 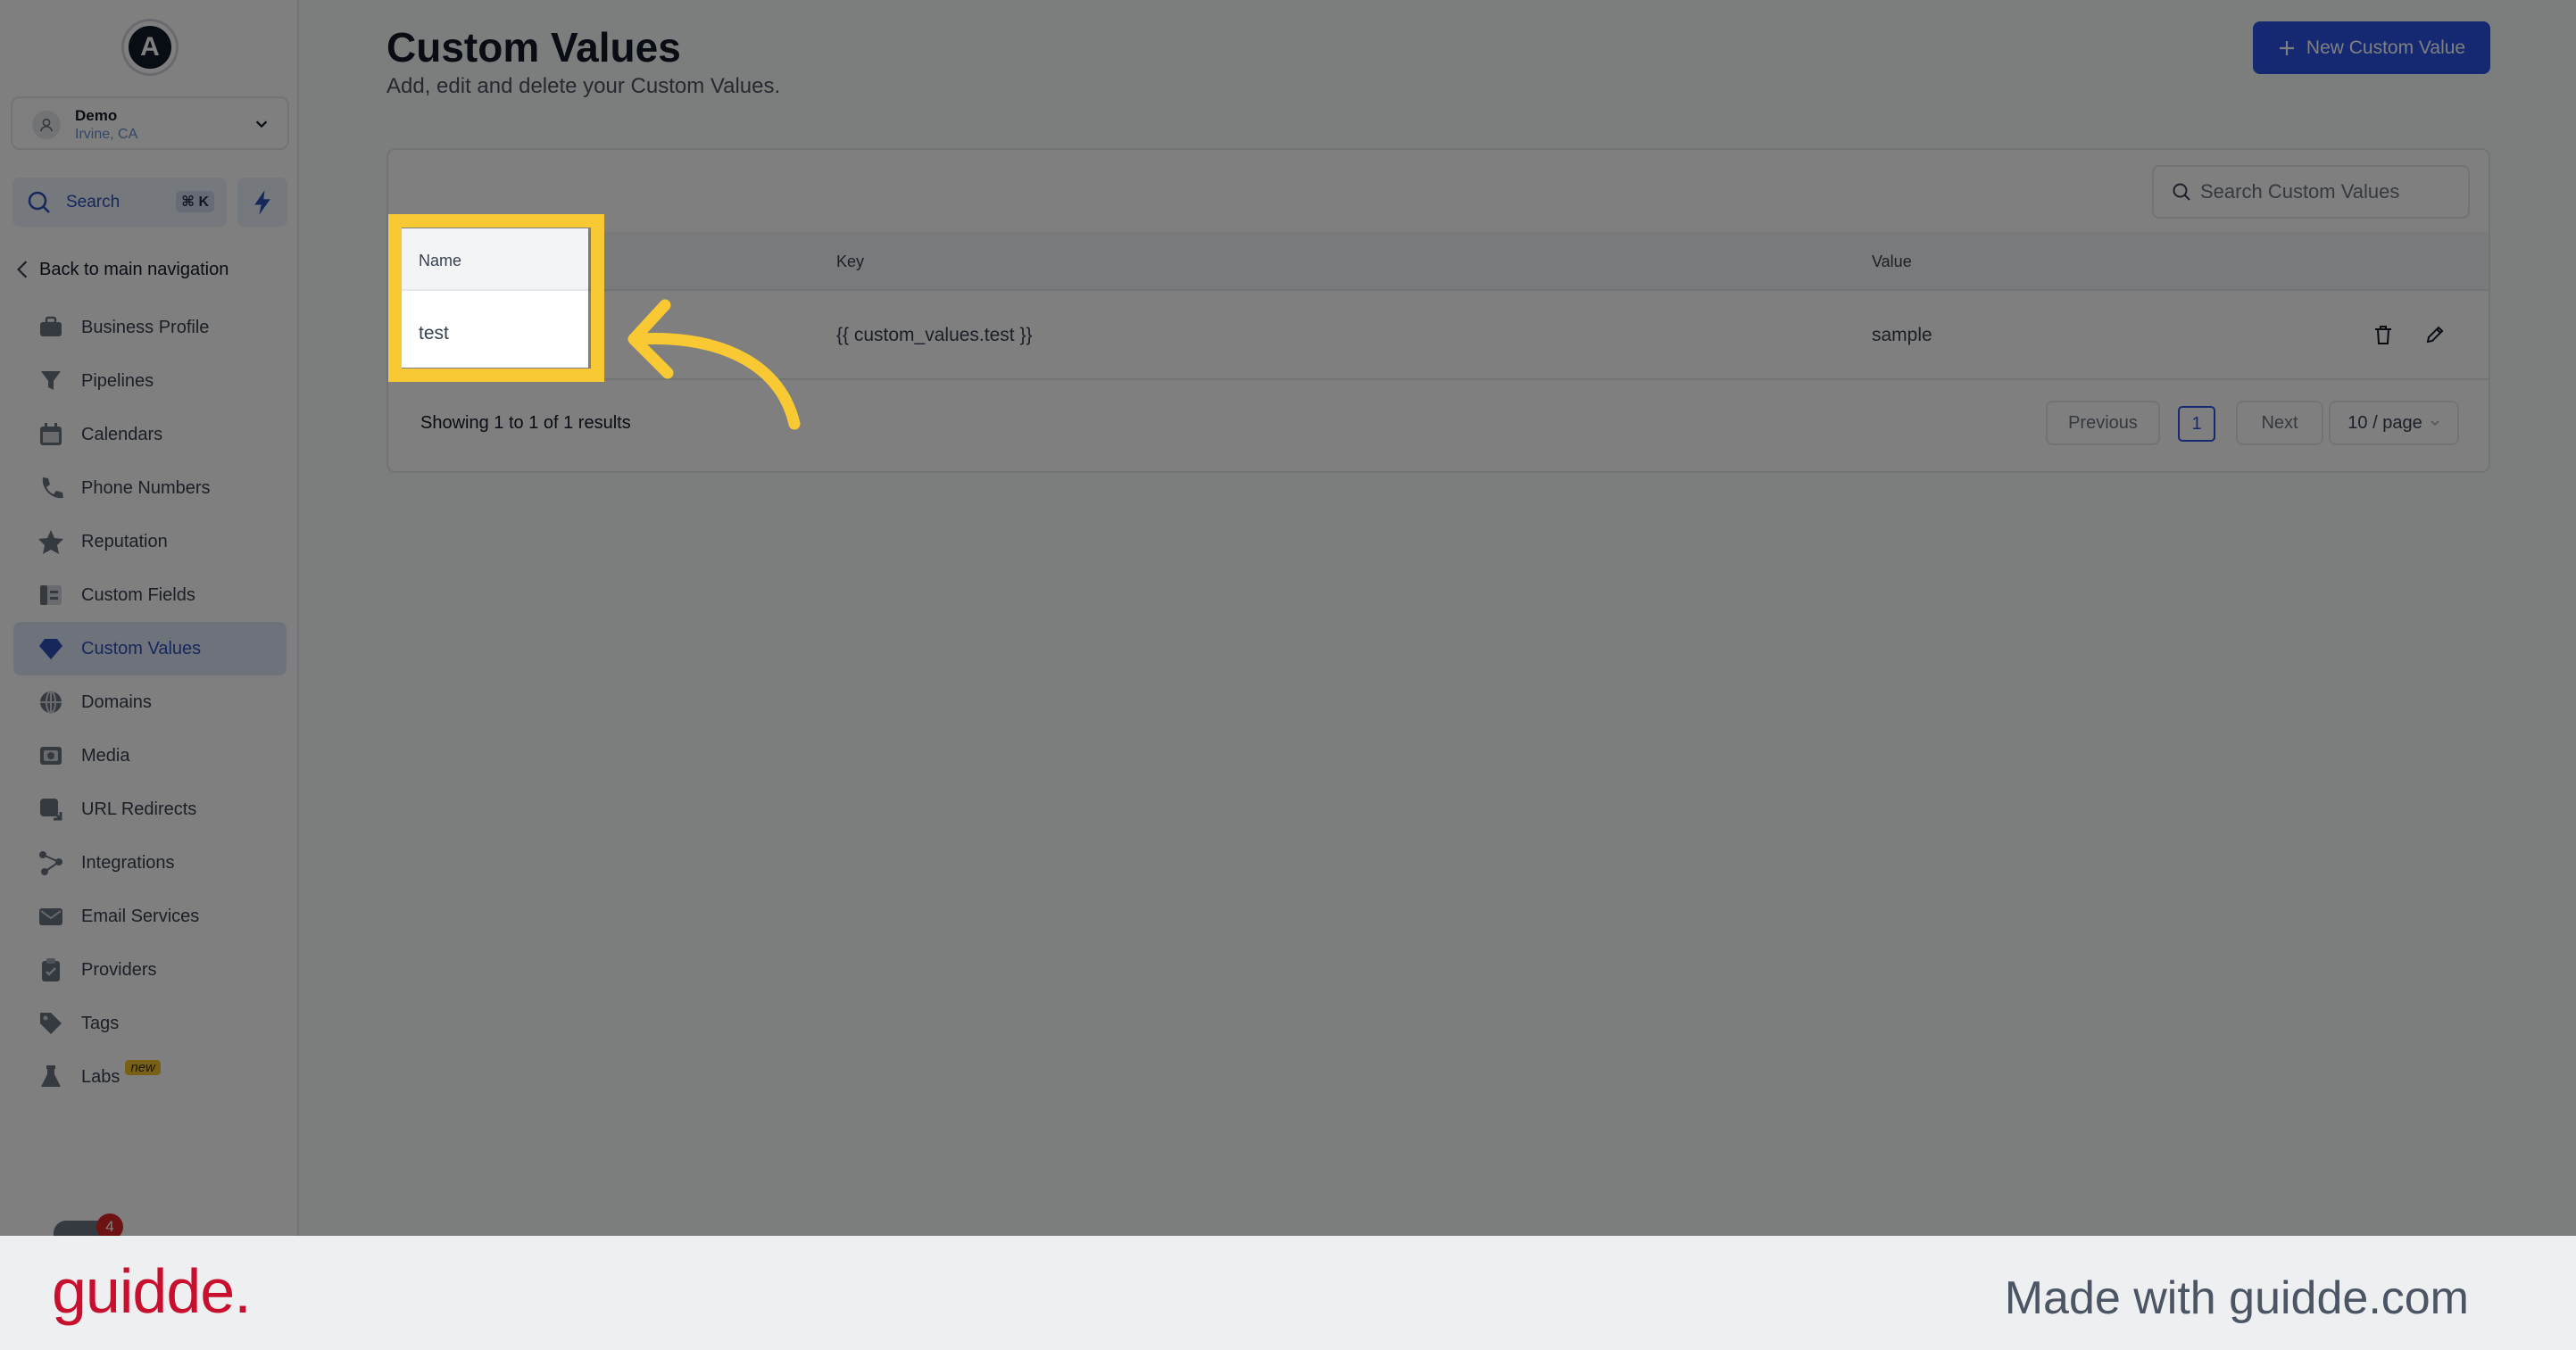 I want to click on search-custom-values-input, so click(x=2329, y=191).